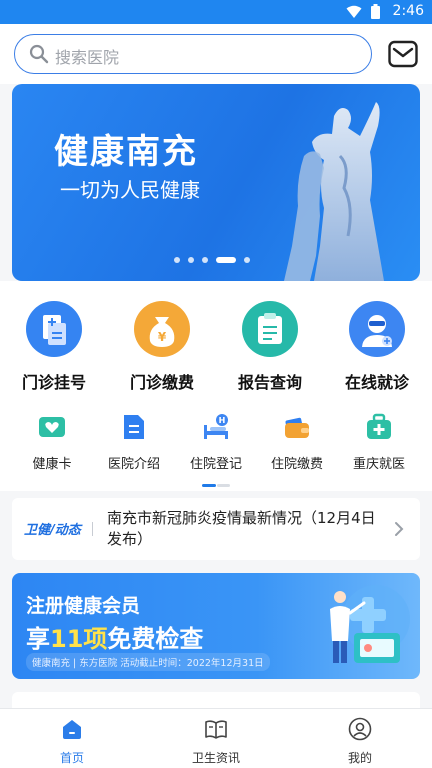 This screenshot has height=768, width=432. What do you see at coordinates (39, 54) in the screenshot?
I see `search-icon` at bounding box center [39, 54].